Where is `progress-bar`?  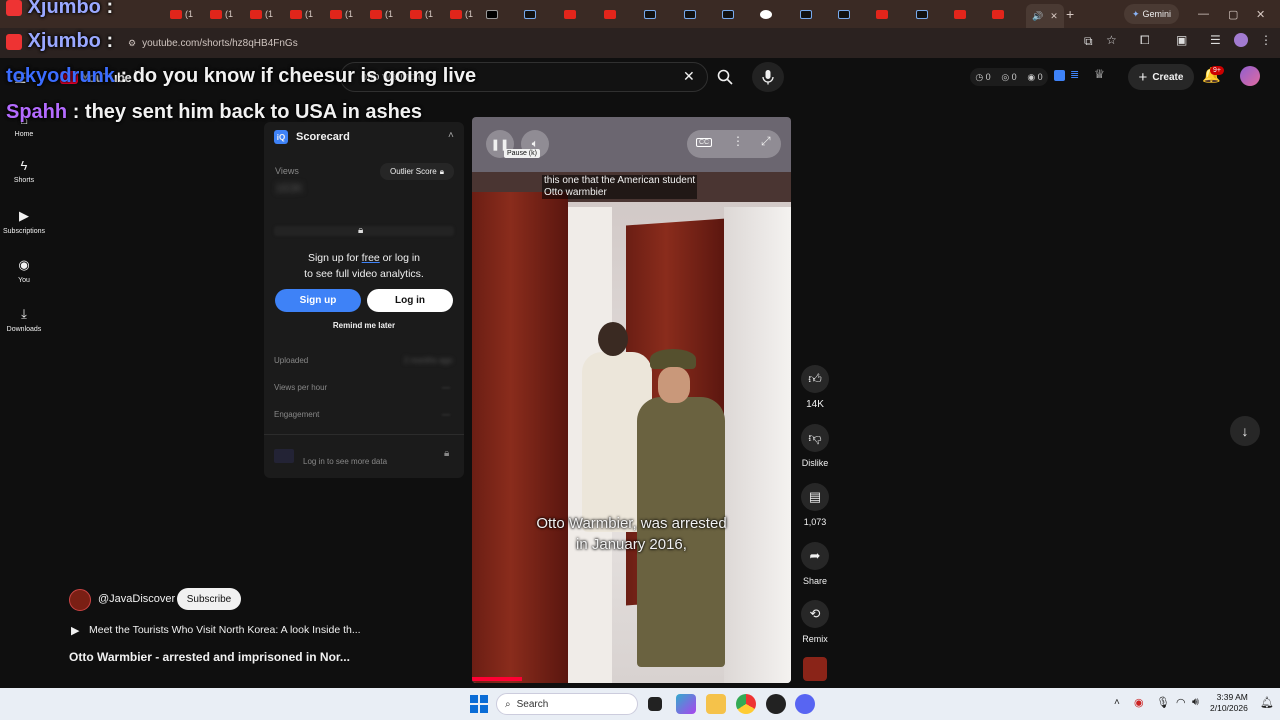
progress-bar is located at coordinates (497, 679).